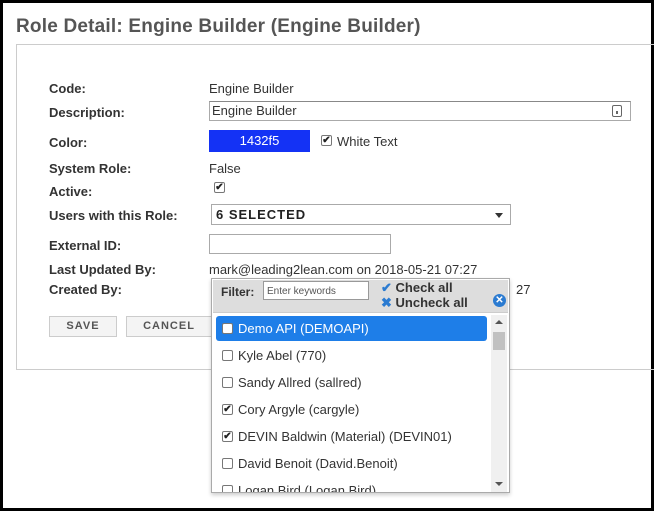 This screenshot has width=654, height=511. Describe the element at coordinates (345, 436) in the screenshot. I see `item-label: DEVIN Baldwin (Material) (DEVIN01)` at that location.